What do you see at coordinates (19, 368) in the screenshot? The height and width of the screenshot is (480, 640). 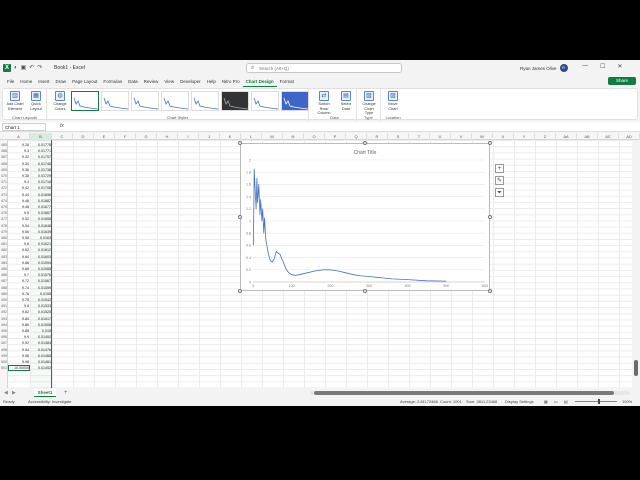 I see `cell-a: 10.00000` at bounding box center [19, 368].